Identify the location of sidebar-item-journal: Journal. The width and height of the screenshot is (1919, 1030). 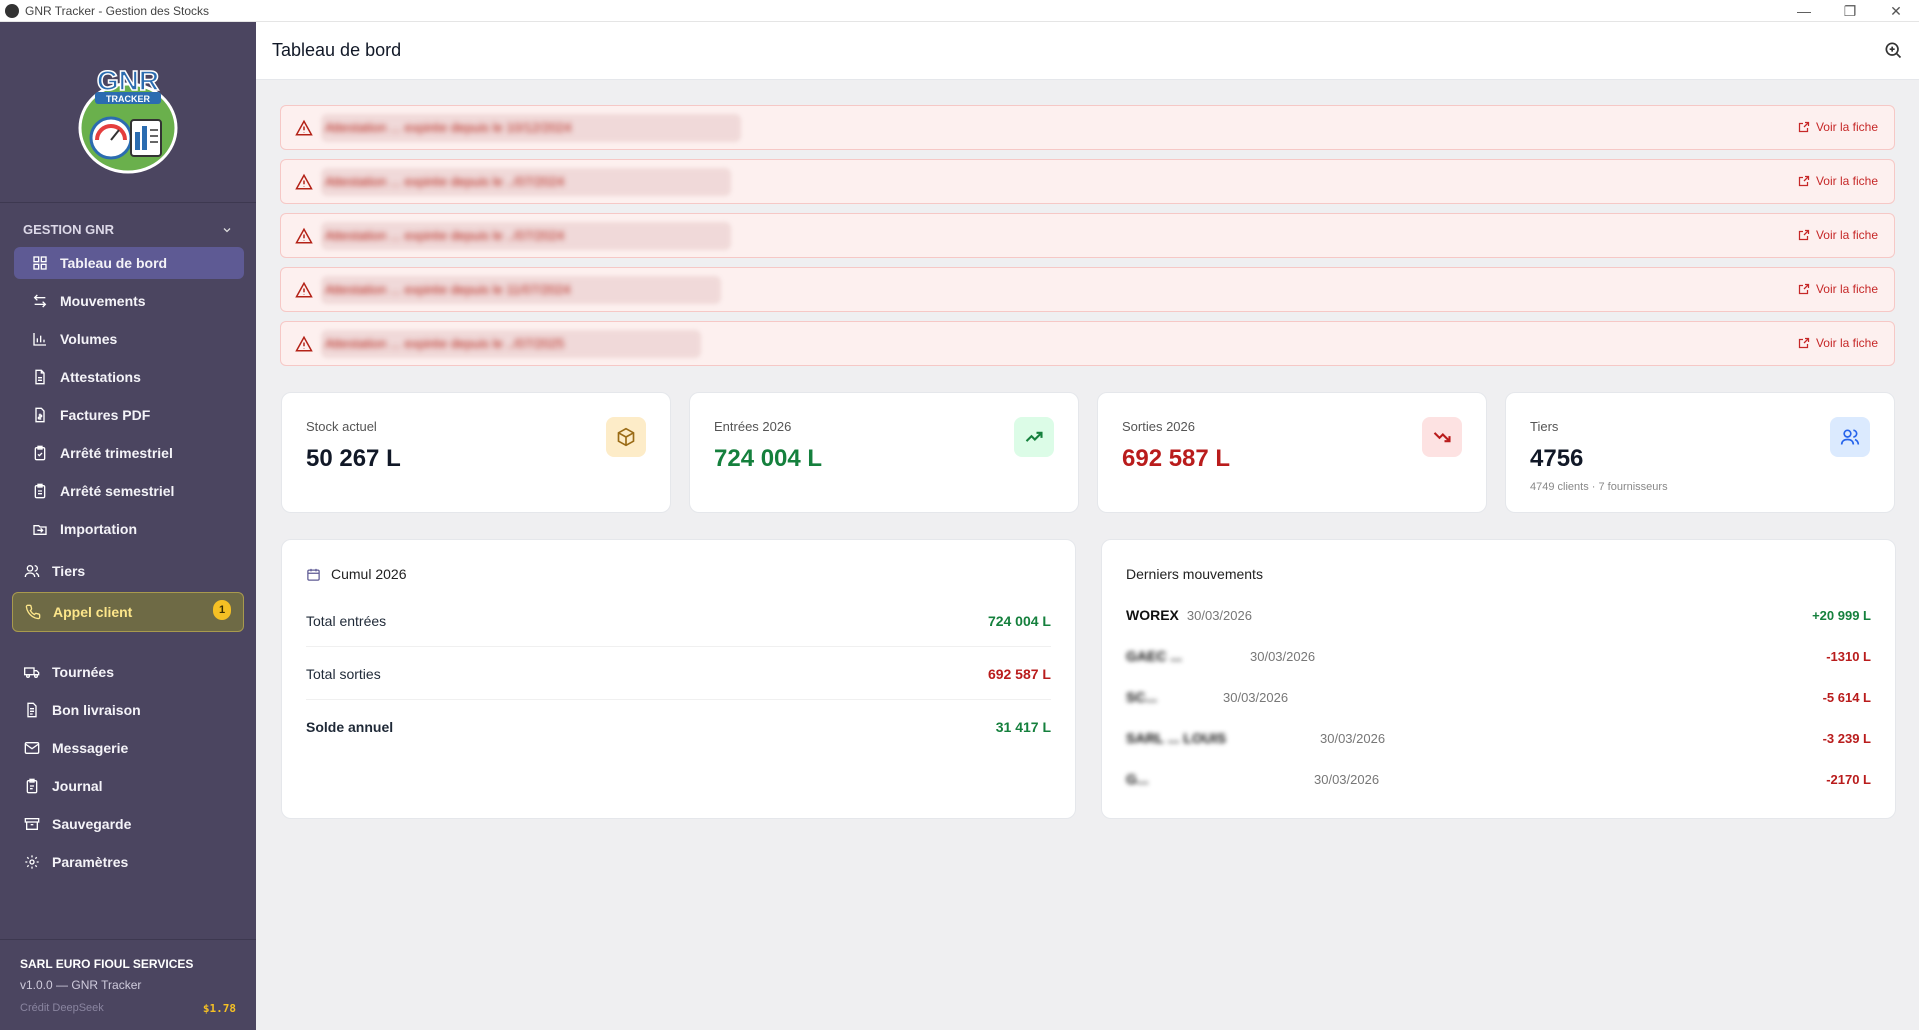
(128, 786).